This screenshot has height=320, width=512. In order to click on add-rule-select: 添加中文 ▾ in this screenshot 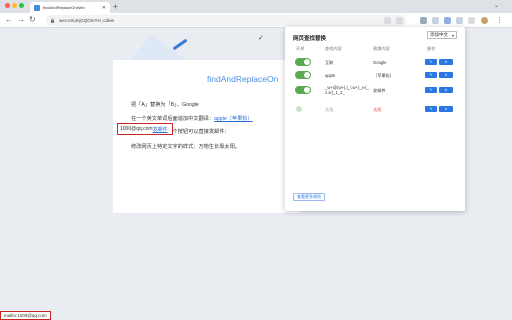, I will do `click(442, 35)`.